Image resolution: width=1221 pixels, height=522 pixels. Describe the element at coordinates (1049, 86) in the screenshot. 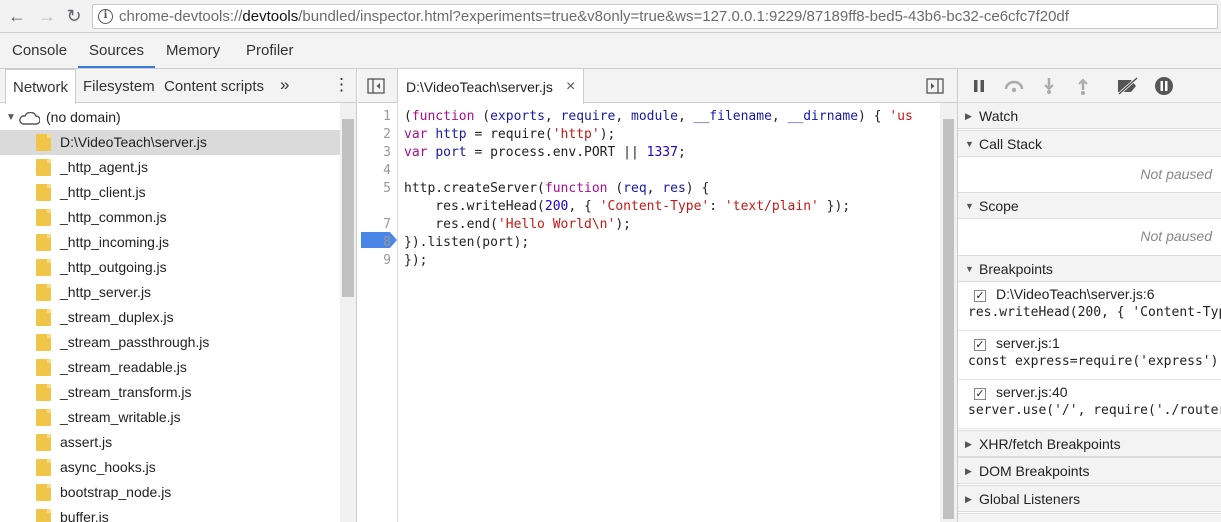

I see `step-into-icon` at that location.